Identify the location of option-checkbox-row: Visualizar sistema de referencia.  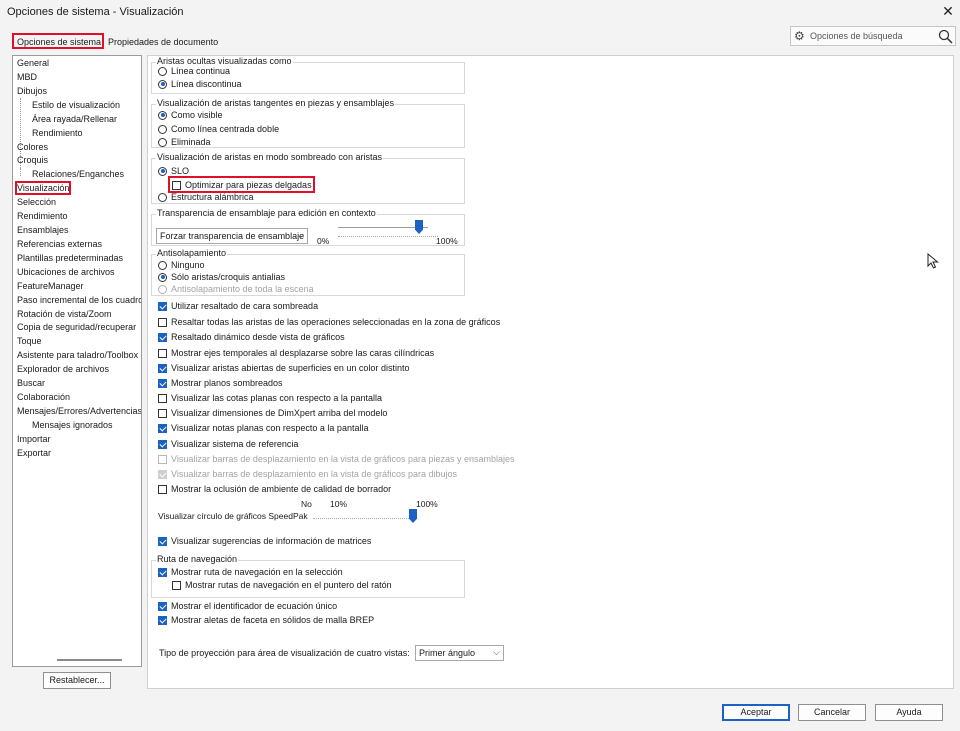
(228, 444).